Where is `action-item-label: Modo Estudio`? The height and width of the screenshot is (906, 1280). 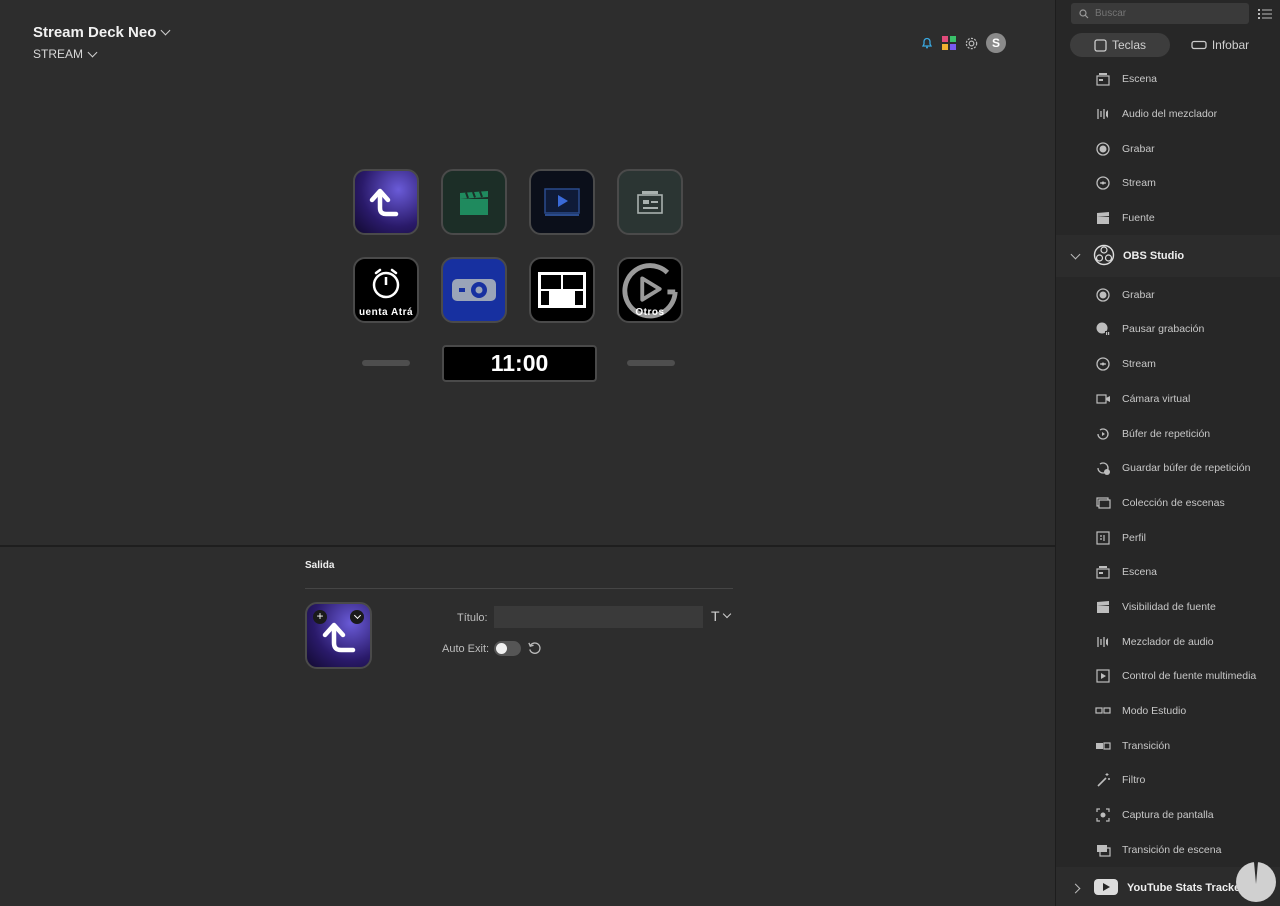 action-item-label: Modo Estudio is located at coordinates (1154, 711).